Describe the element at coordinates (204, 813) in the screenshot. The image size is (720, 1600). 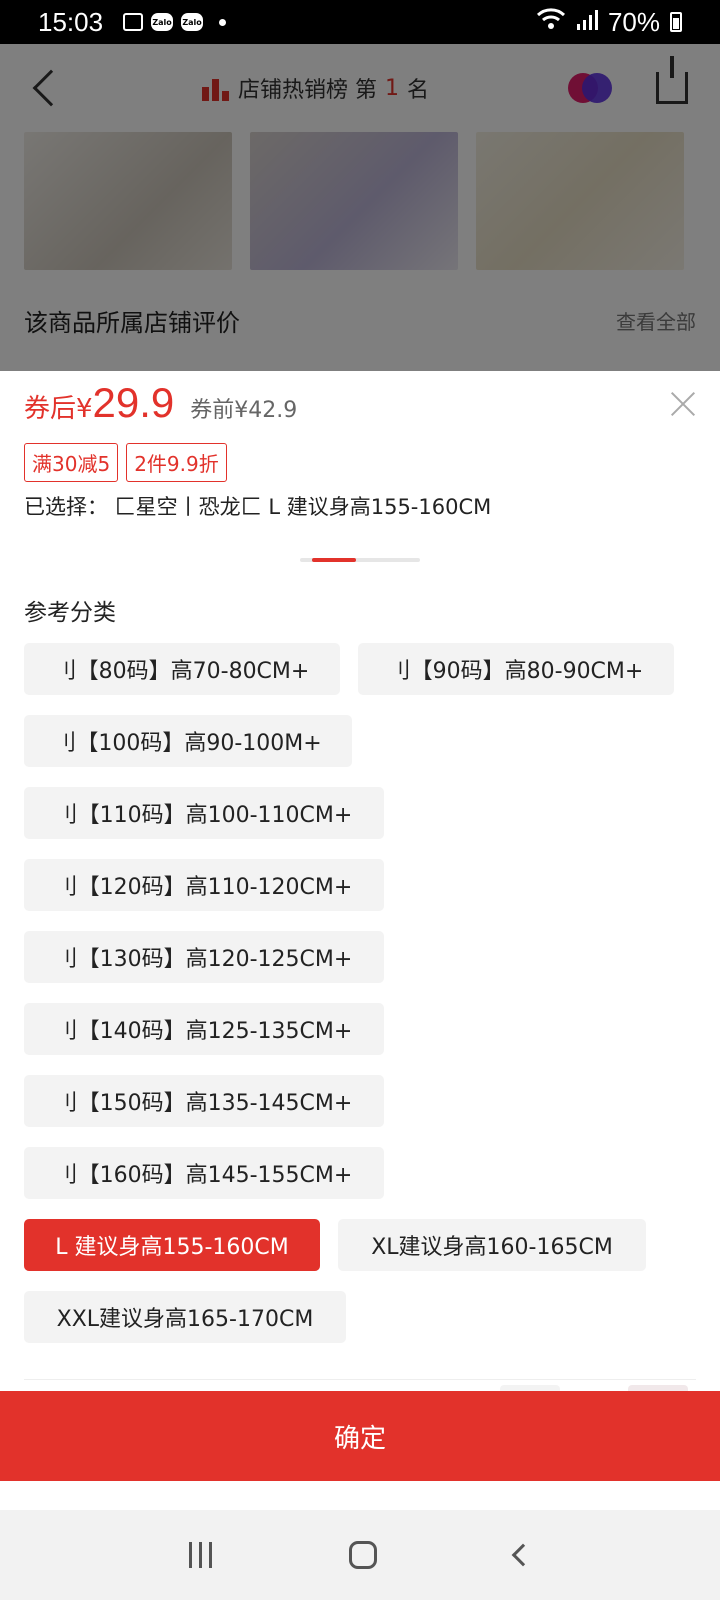
I see `option-110: 刂【110码】高100-110CM+` at that location.